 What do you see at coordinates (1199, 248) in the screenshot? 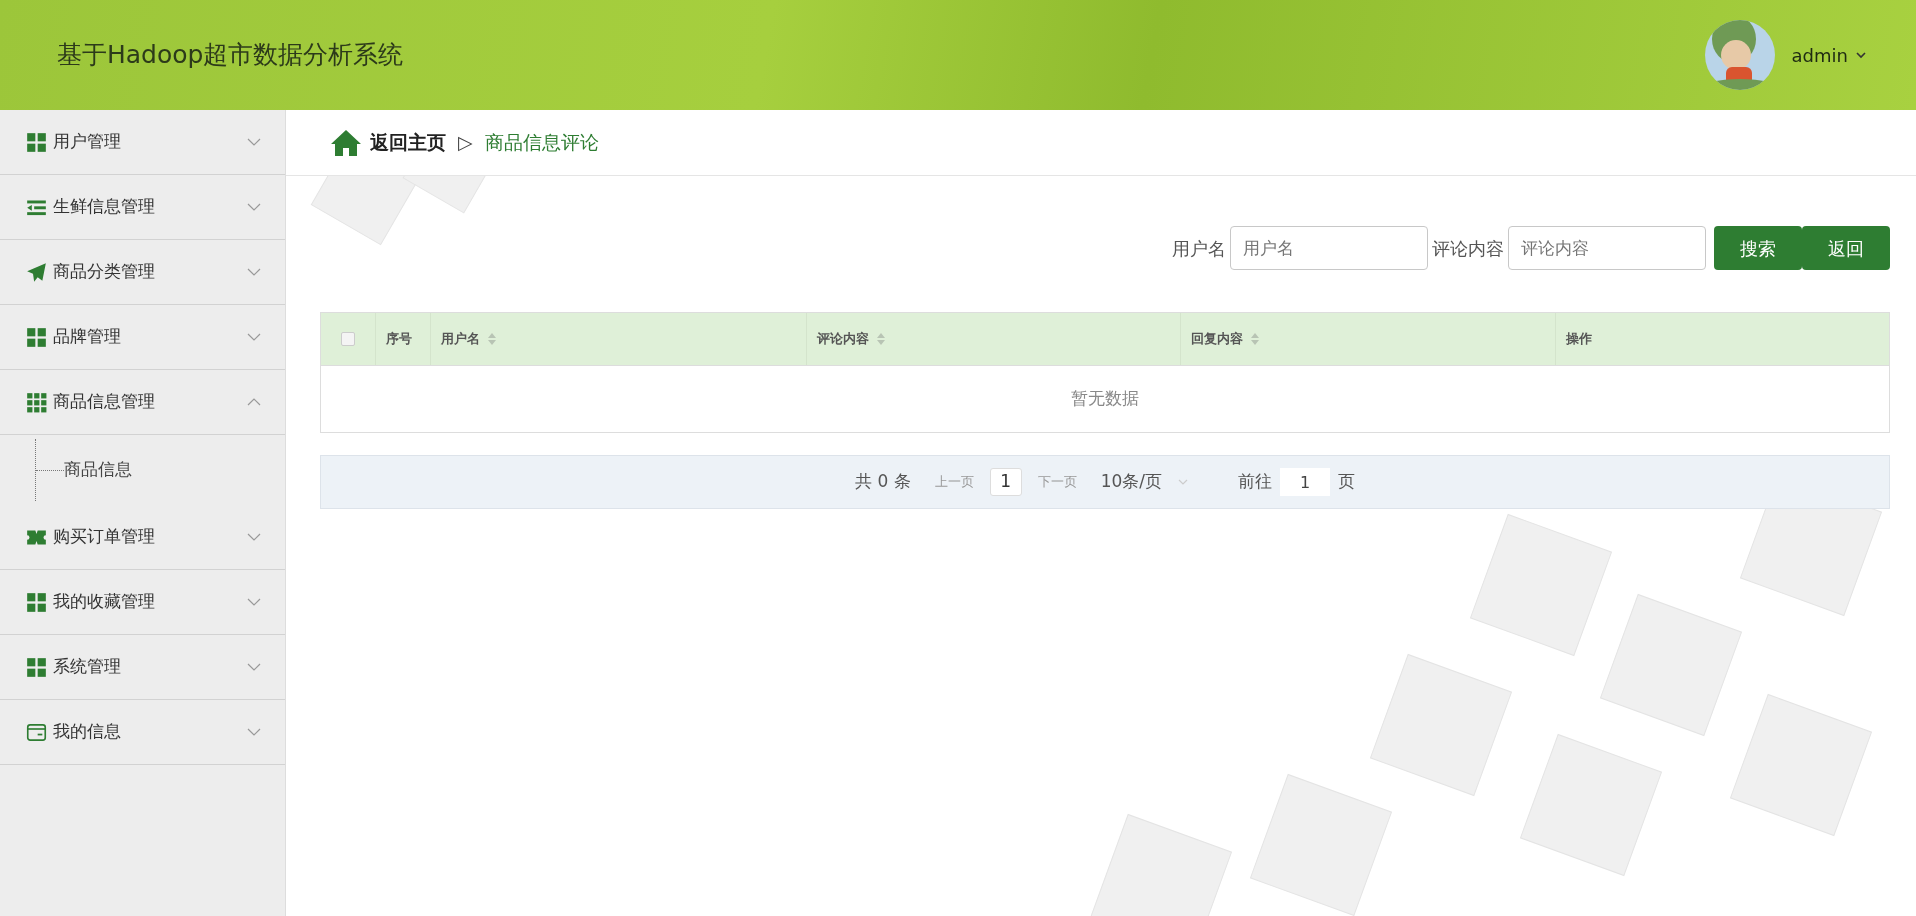
I see `field-label: 用户名` at bounding box center [1199, 248].